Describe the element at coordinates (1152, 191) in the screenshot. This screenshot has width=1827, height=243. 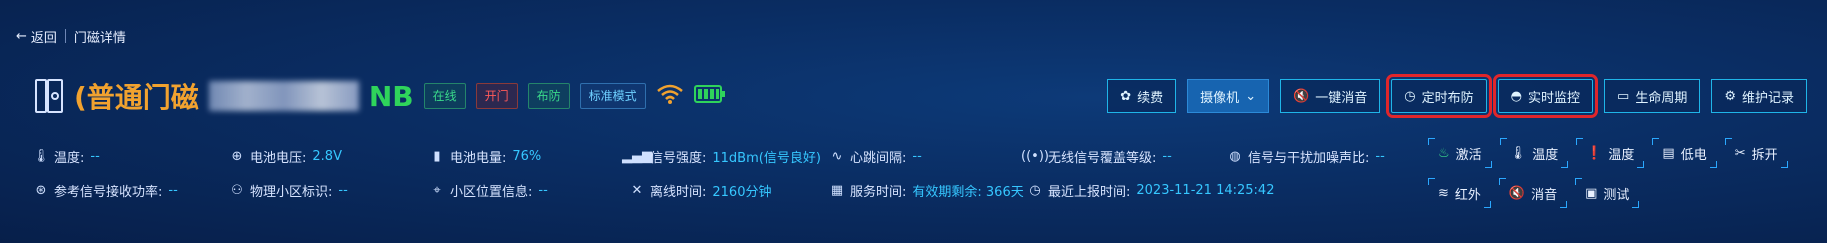
I see `info-last-report: ◷ 最近上报时间: 2023-11-21 14:25:42` at that location.